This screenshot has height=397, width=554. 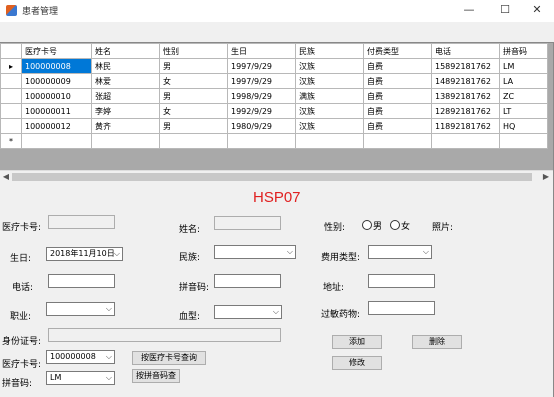 I want to click on table-cell: 1992/9/29, so click(x=261, y=111).